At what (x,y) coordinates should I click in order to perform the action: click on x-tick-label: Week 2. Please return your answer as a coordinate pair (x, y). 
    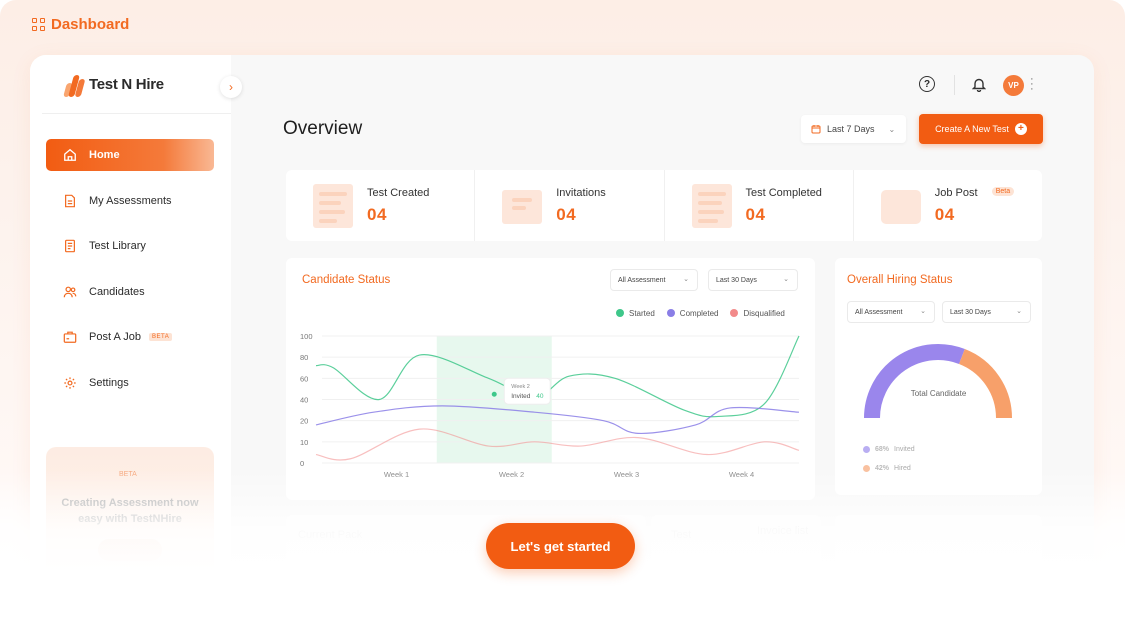
    Looking at the image, I should click on (511, 474).